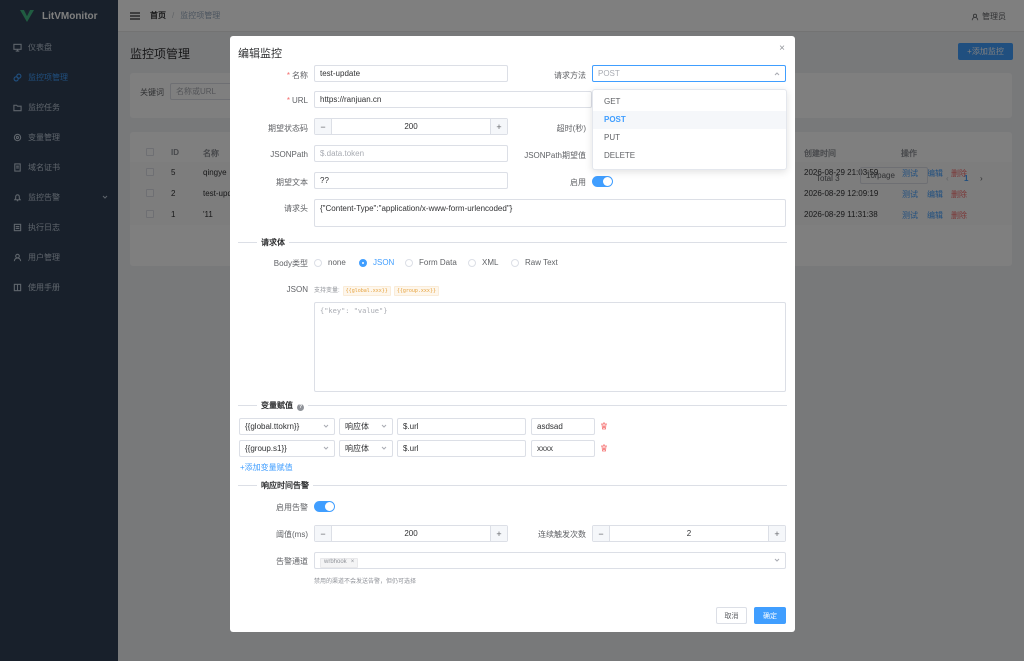 Image resolution: width=1024 pixels, height=661 pixels. I want to click on vars-hint: 支持变量: {{global.xxx}} {{group.xxx}}, so click(376, 290).